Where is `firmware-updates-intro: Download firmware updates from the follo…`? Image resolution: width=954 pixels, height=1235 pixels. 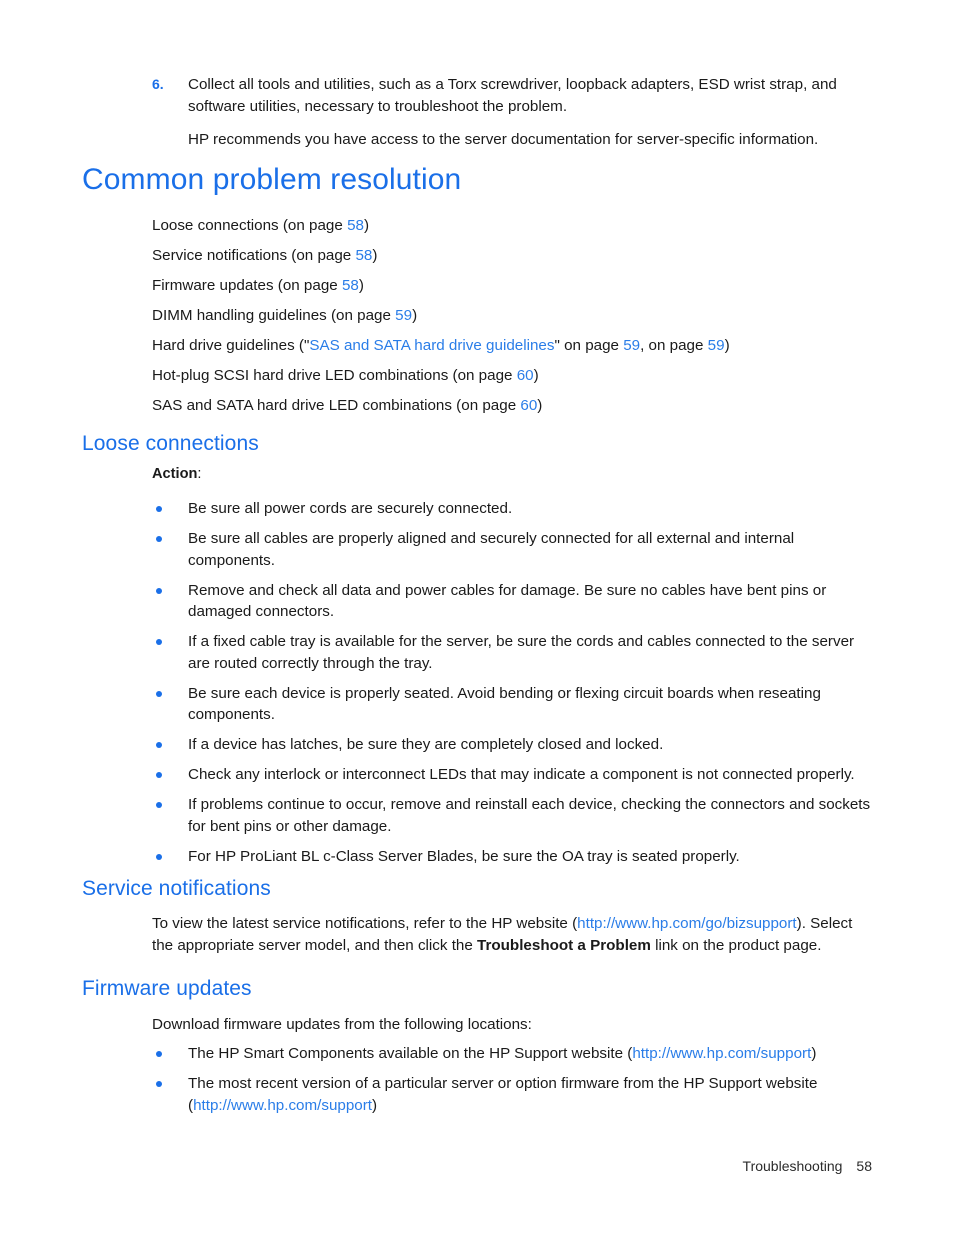 firmware-updates-intro: Download firmware updates from the follo… is located at coordinates (342, 1024).